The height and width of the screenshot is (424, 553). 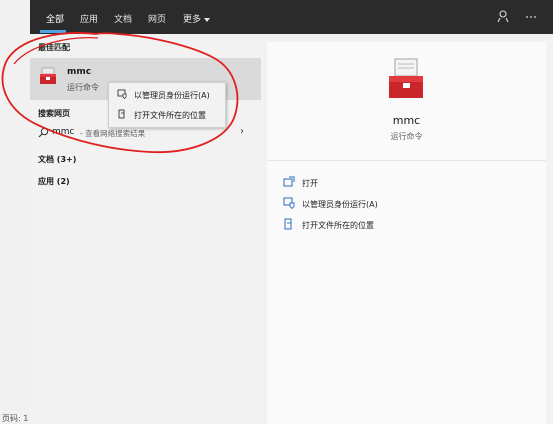 What do you see at coordinates (289, 182) in the screenshot?
I see `open-icon` at bounding box center [289, 182].